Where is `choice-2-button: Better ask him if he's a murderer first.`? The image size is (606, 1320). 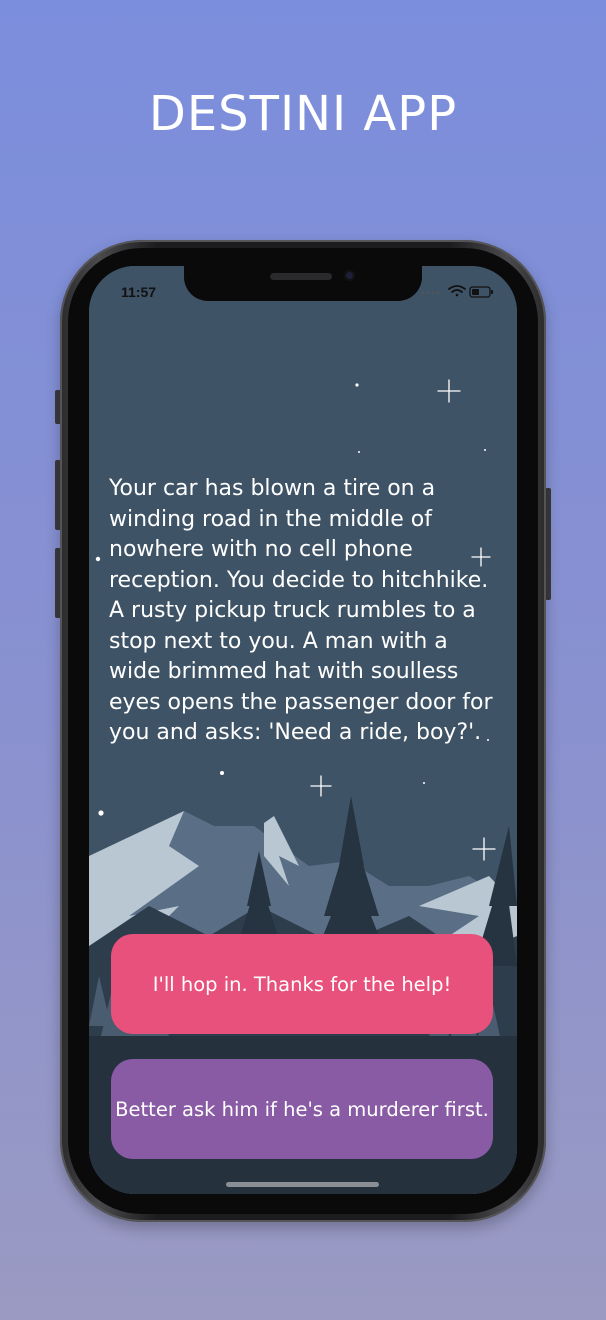
choice-2-button: Better ask him if he's a murderer first. is located at coordinates (302, 1109).